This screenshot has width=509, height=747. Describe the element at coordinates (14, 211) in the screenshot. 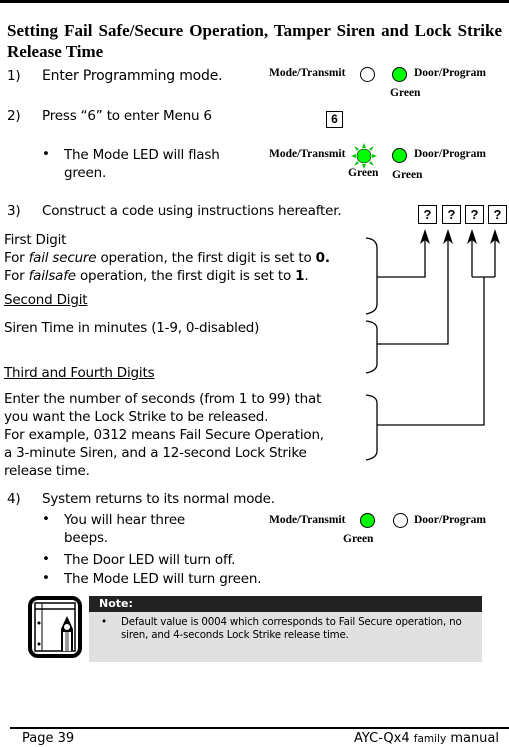

I see `step-3-number: 3)` at that location.